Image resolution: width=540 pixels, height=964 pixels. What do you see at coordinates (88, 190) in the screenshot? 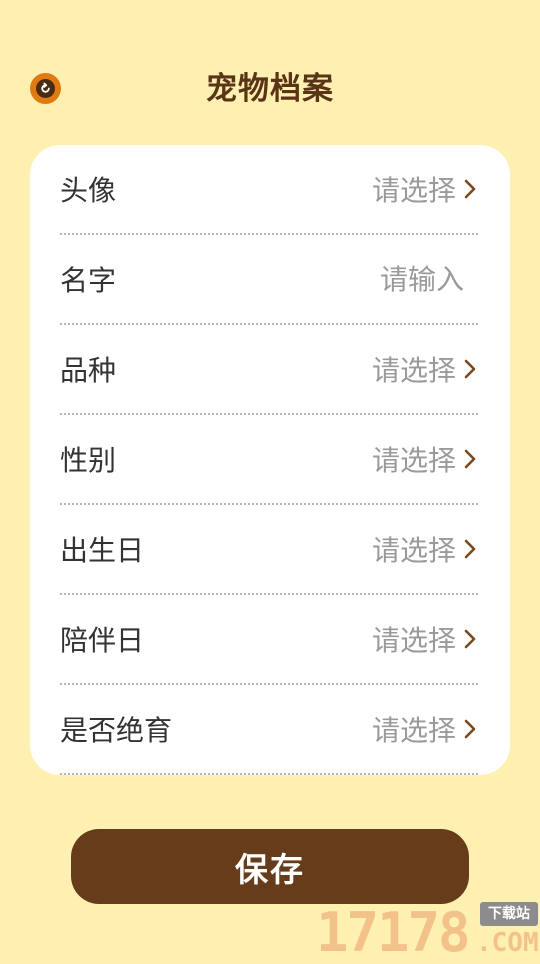
I see `row-label: 头像` at bounding box center [88, 190].